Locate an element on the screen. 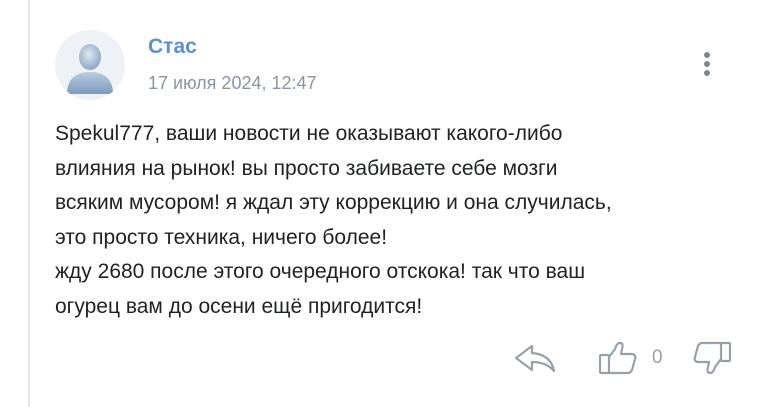 This screenshot has height=407, width=758. like-button is located at coordinates (618, 358).